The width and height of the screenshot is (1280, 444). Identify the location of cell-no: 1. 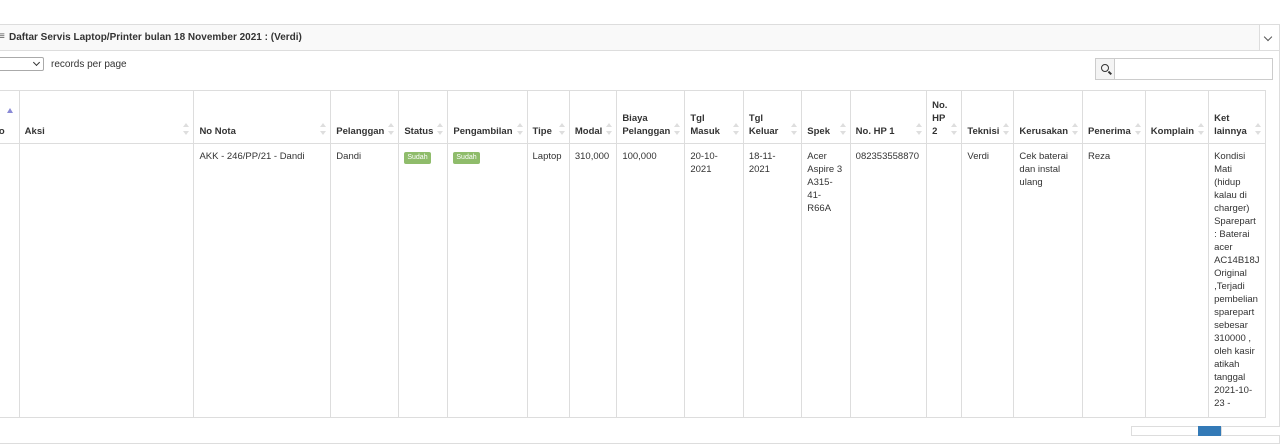
(10, 280).